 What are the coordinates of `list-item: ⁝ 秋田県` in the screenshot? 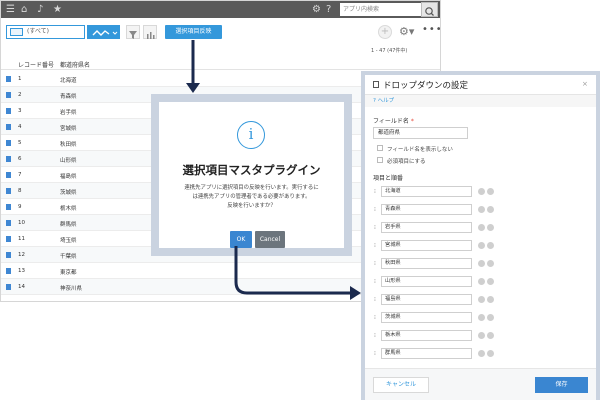 It's located at (480, 263).